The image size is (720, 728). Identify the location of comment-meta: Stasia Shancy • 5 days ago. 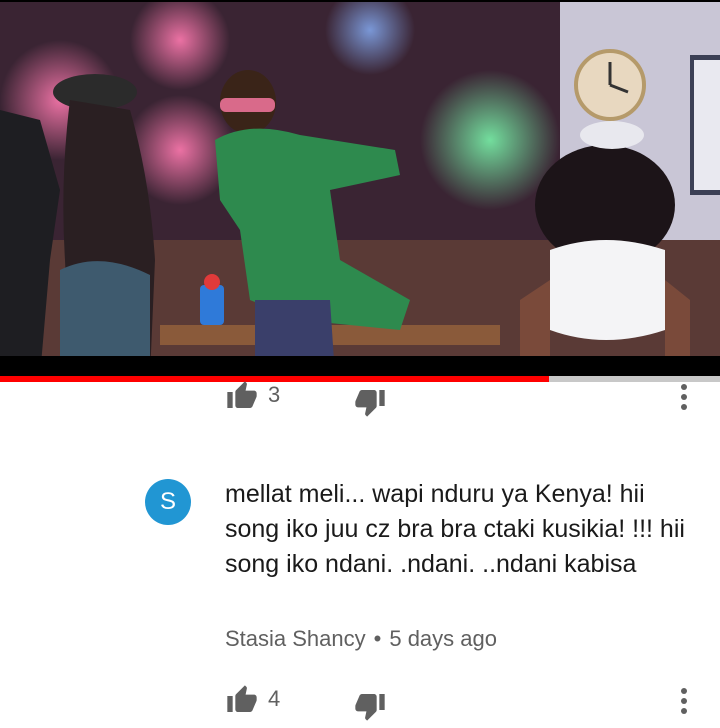
(361, 639).